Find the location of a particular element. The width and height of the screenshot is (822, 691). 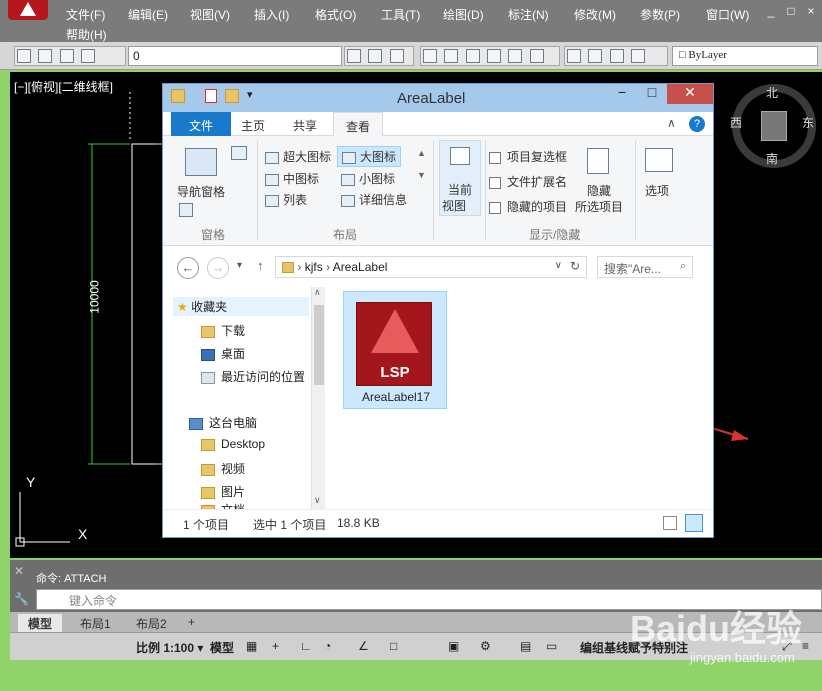

minimize-icon: _ is located at coordinates (771, 11).